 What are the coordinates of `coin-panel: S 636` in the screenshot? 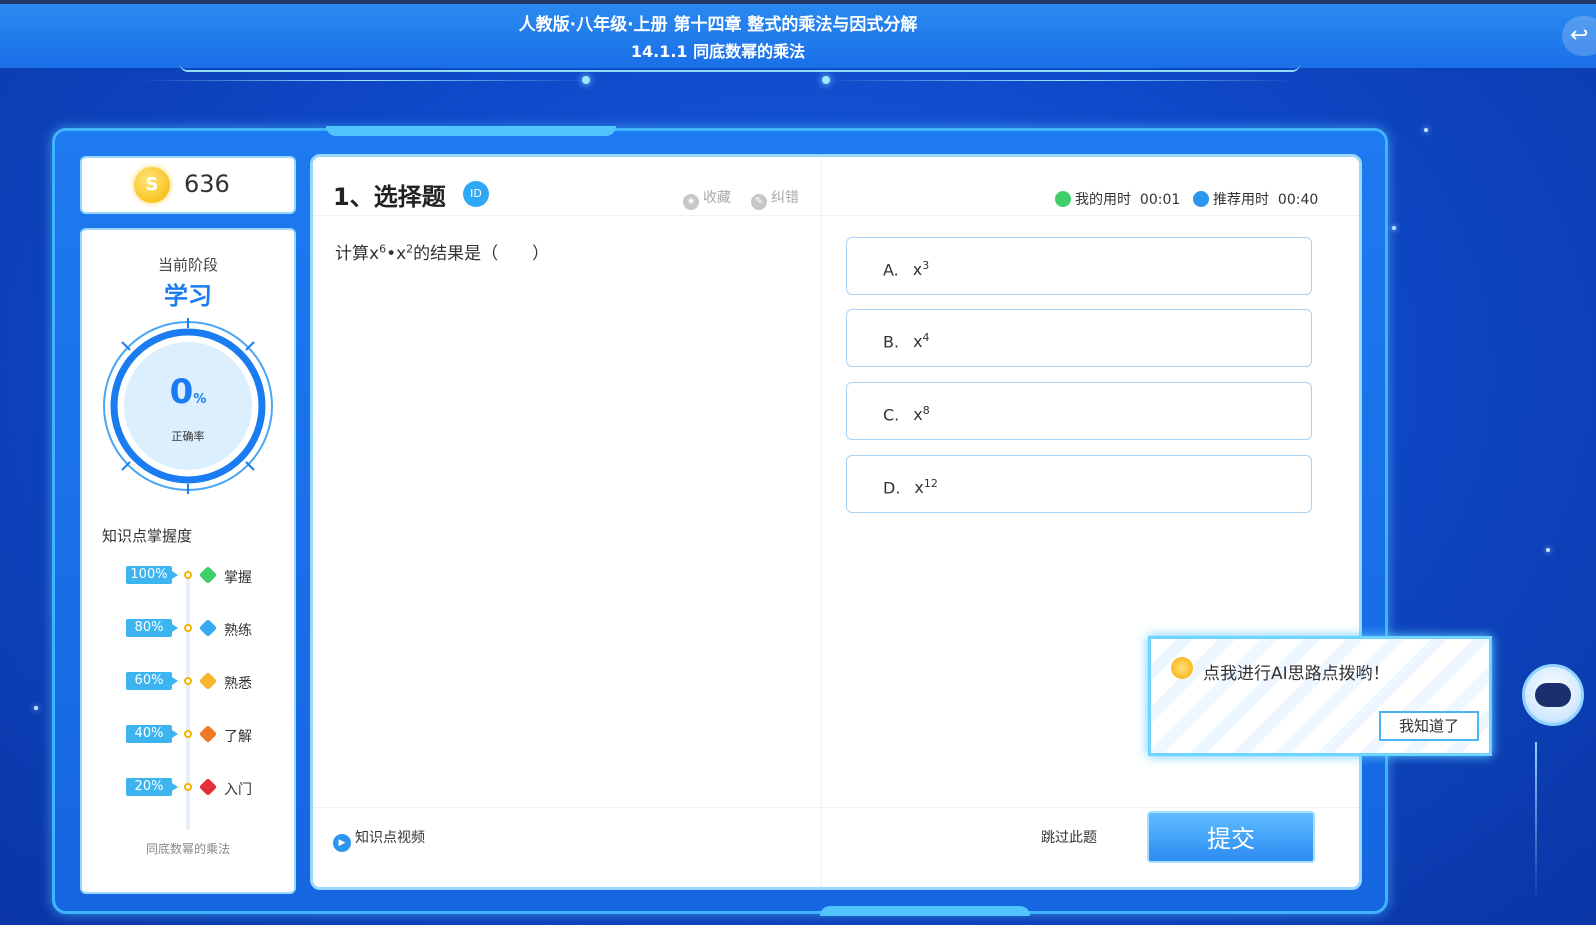 It's located at (188, 185).